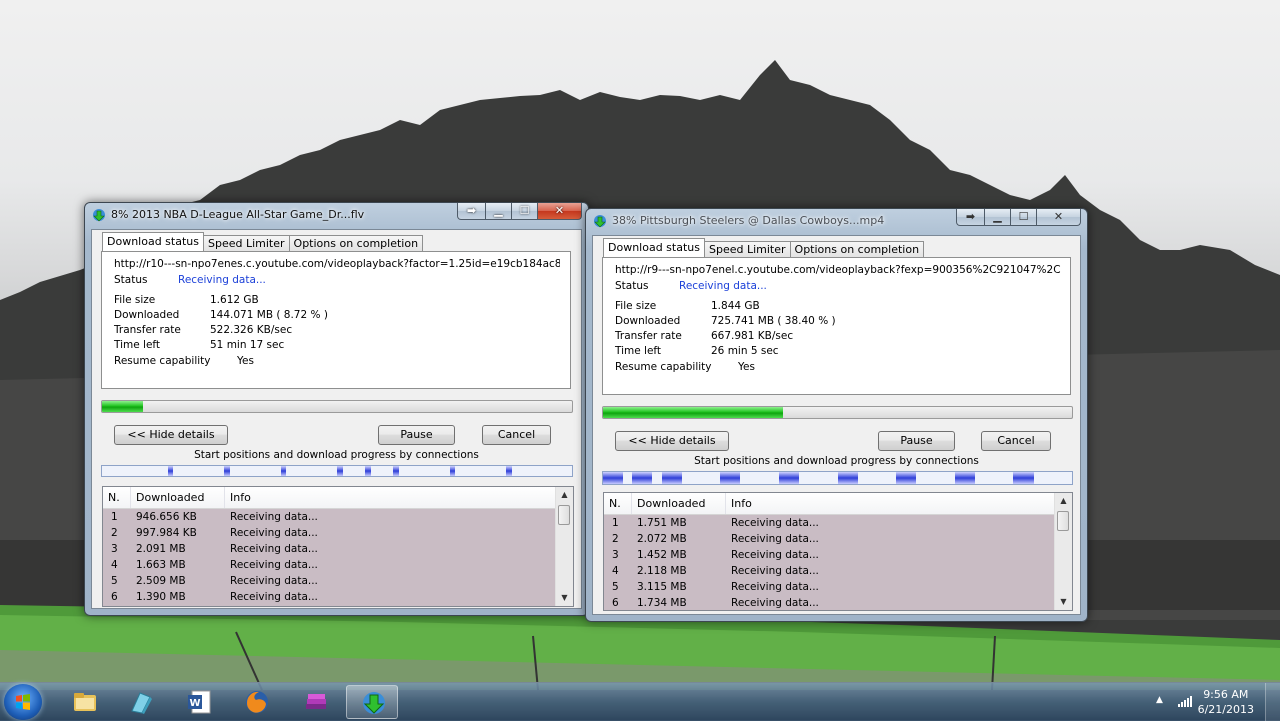  What do you see at coordinates (600, 221) in the screenshot?
I see `idm-globe-icon` at bounding box center [600, 221].